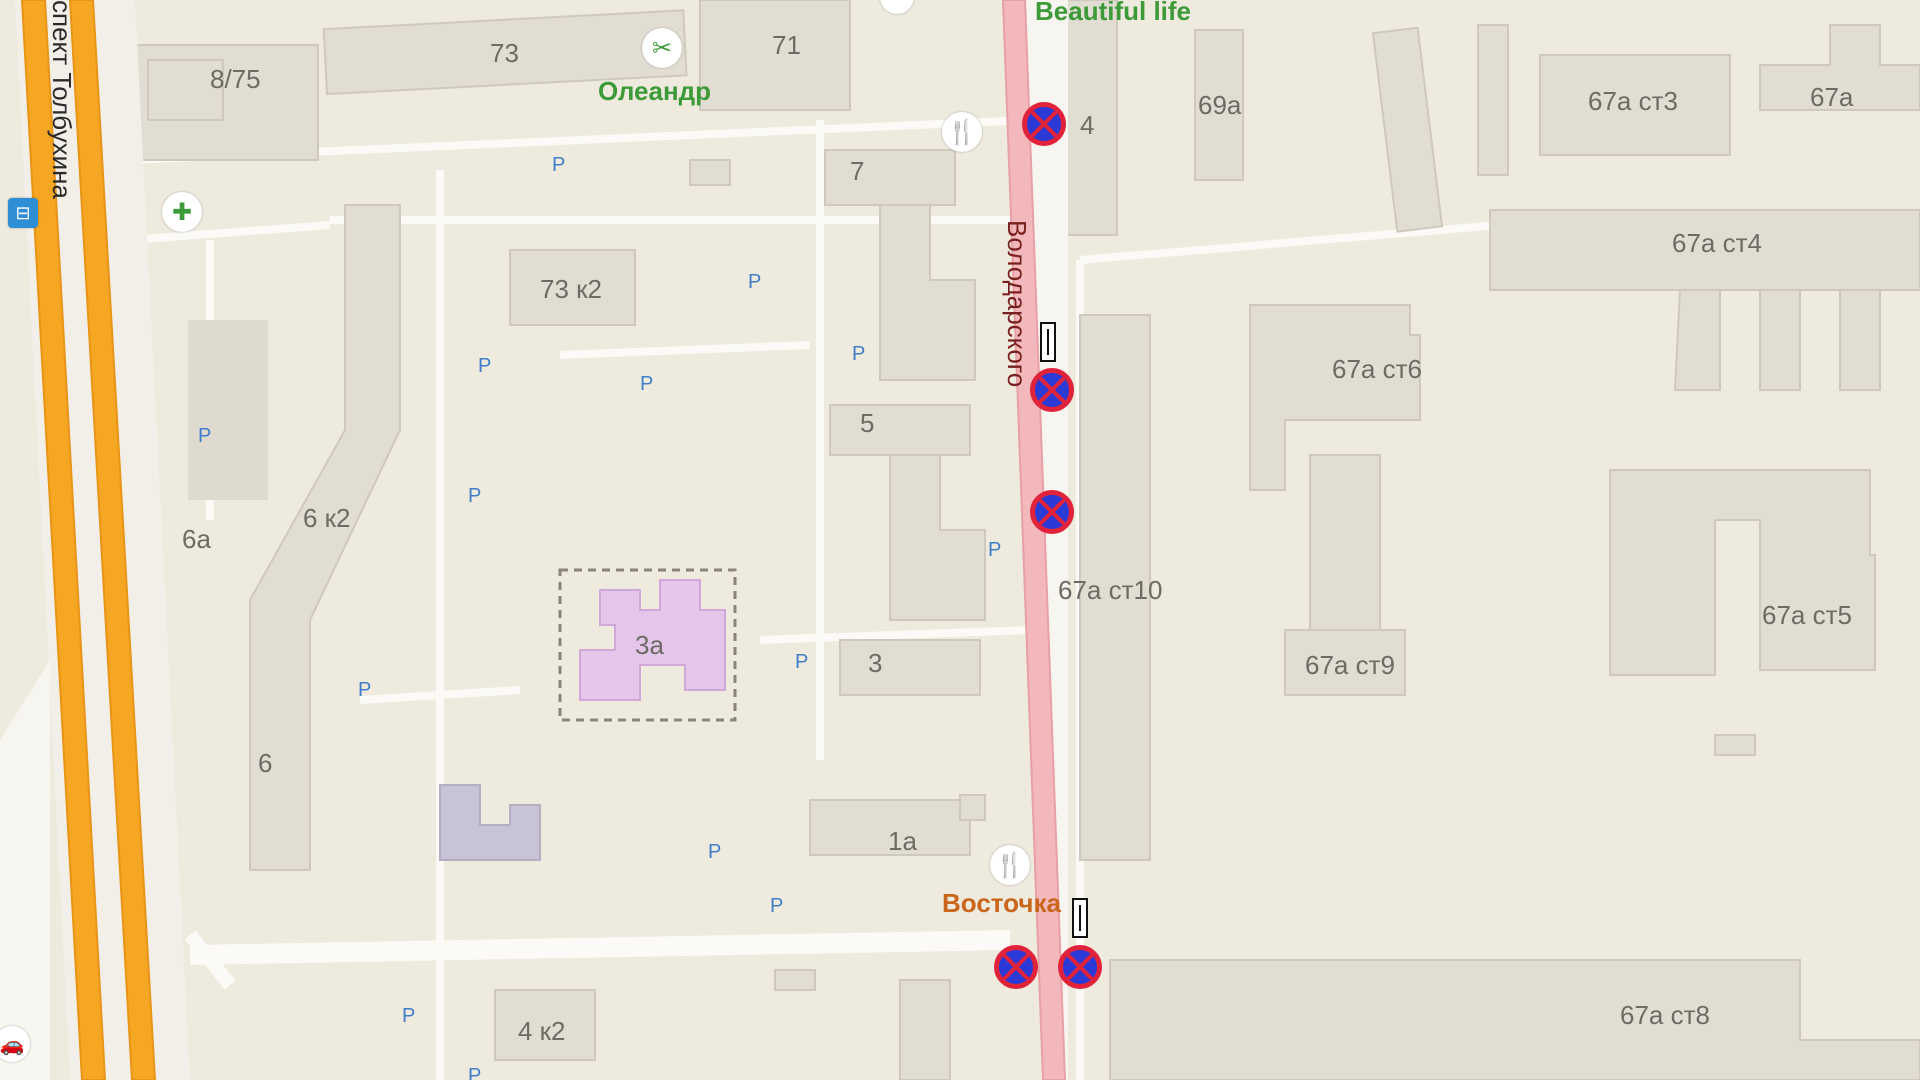 Image resolution: width=1920 pixels, height=1080 pixels. What do you see at coordinates (875, 663) in the screenshot?
I see `house-number: 3` at bounding box center [875, 663].